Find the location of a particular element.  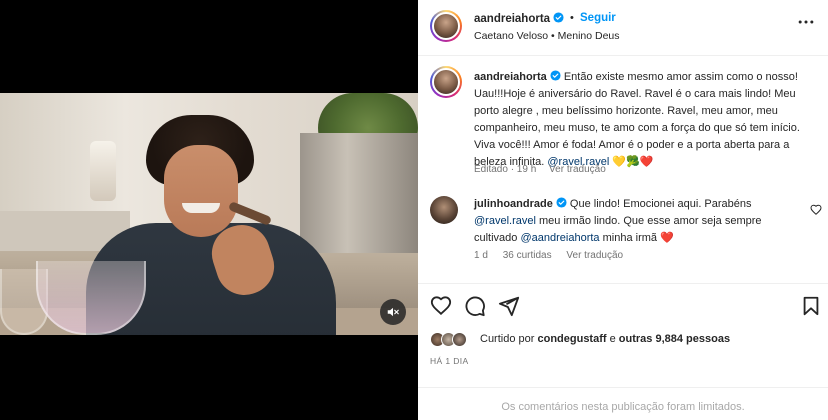

comment-part-1: Que lindo! Emocionei aqui. Parabéns is located at coordinates (660, 204).